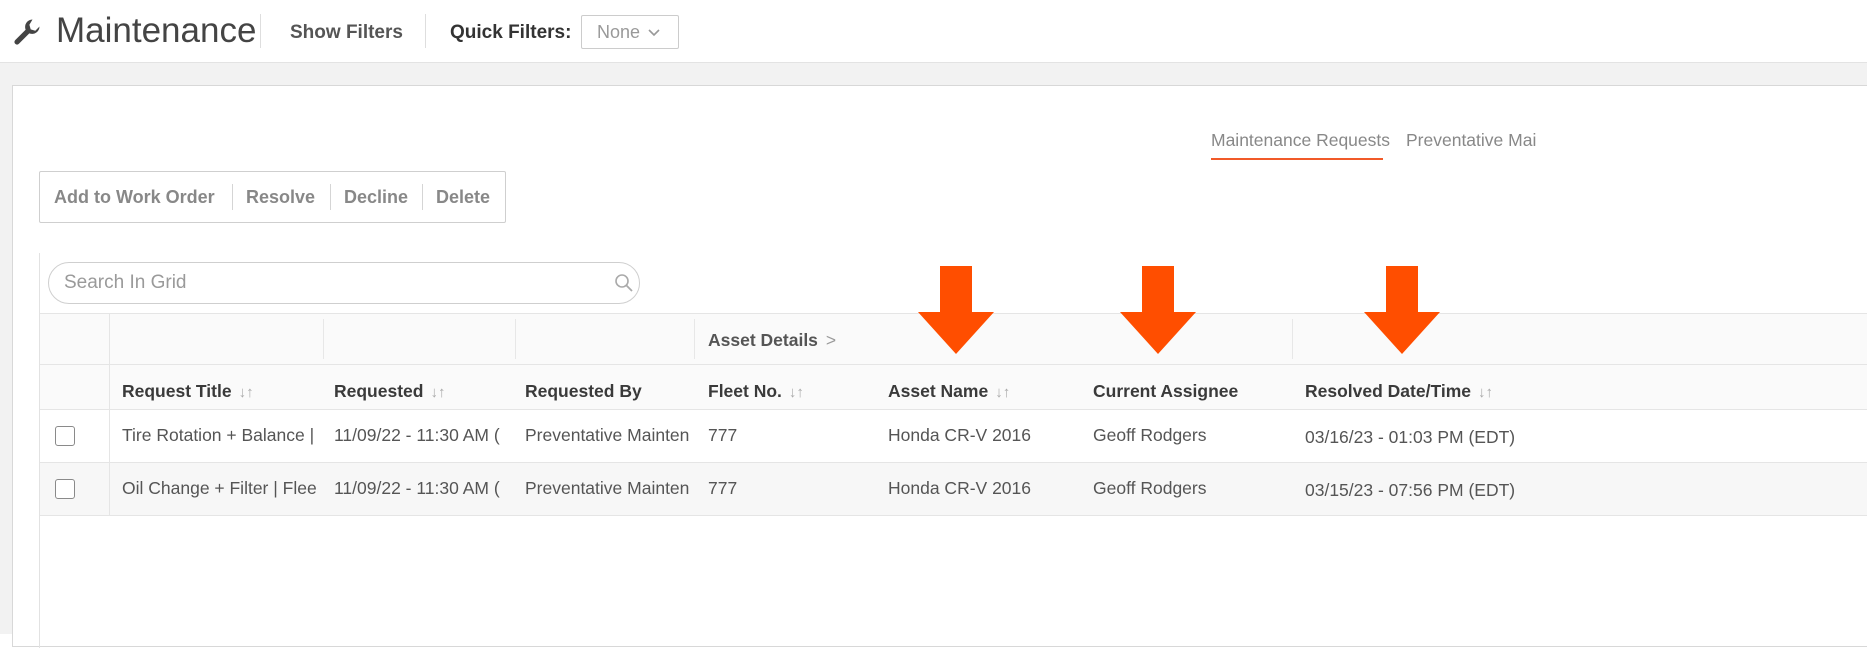 The height and width of the screenshot is (648, 1867). I want to click on active-tab-indicator, so click(1297, 159).